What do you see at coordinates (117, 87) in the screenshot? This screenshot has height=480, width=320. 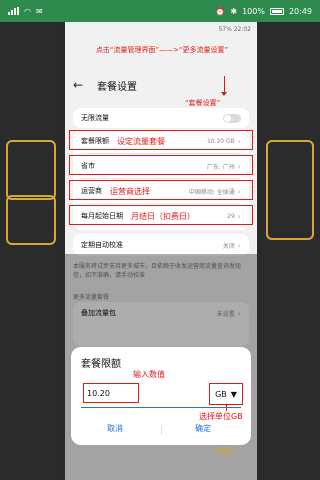 I see `page-title: 套餐设置` at bounding box center [117, 87].